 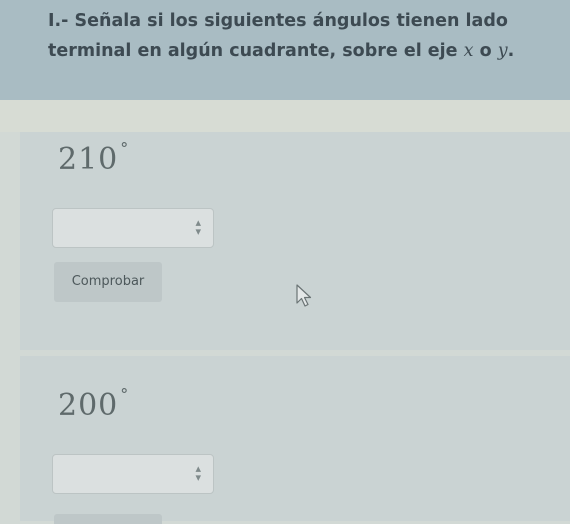 I want to click on degree-symbol-2: °, so click(x=125, y=394).